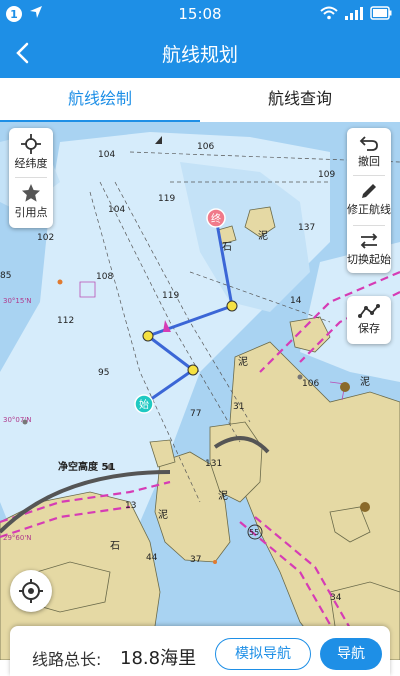 The width and height of the screenshot is (400, 676). What do you see at coordinates (369, 161) in the screenshot?
I see `undo-label: 撤回` at bounding box center [369, 161].